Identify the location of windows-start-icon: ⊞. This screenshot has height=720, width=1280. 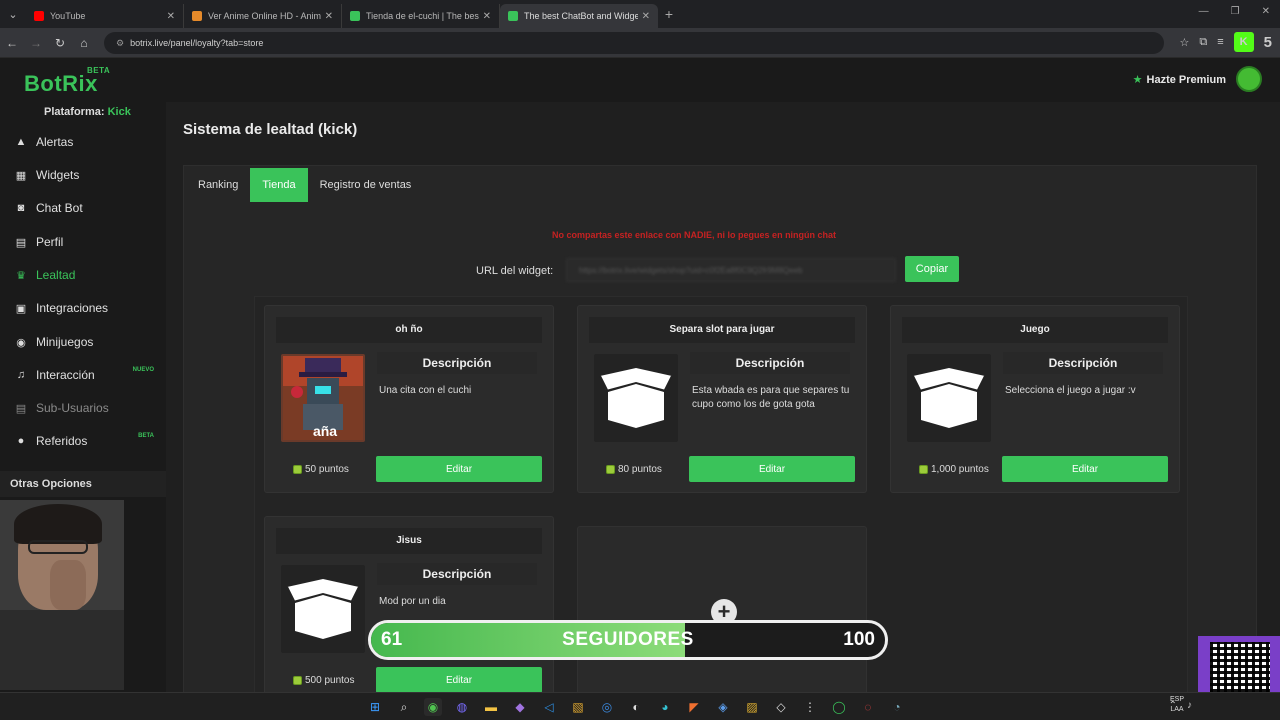
(375, 707).